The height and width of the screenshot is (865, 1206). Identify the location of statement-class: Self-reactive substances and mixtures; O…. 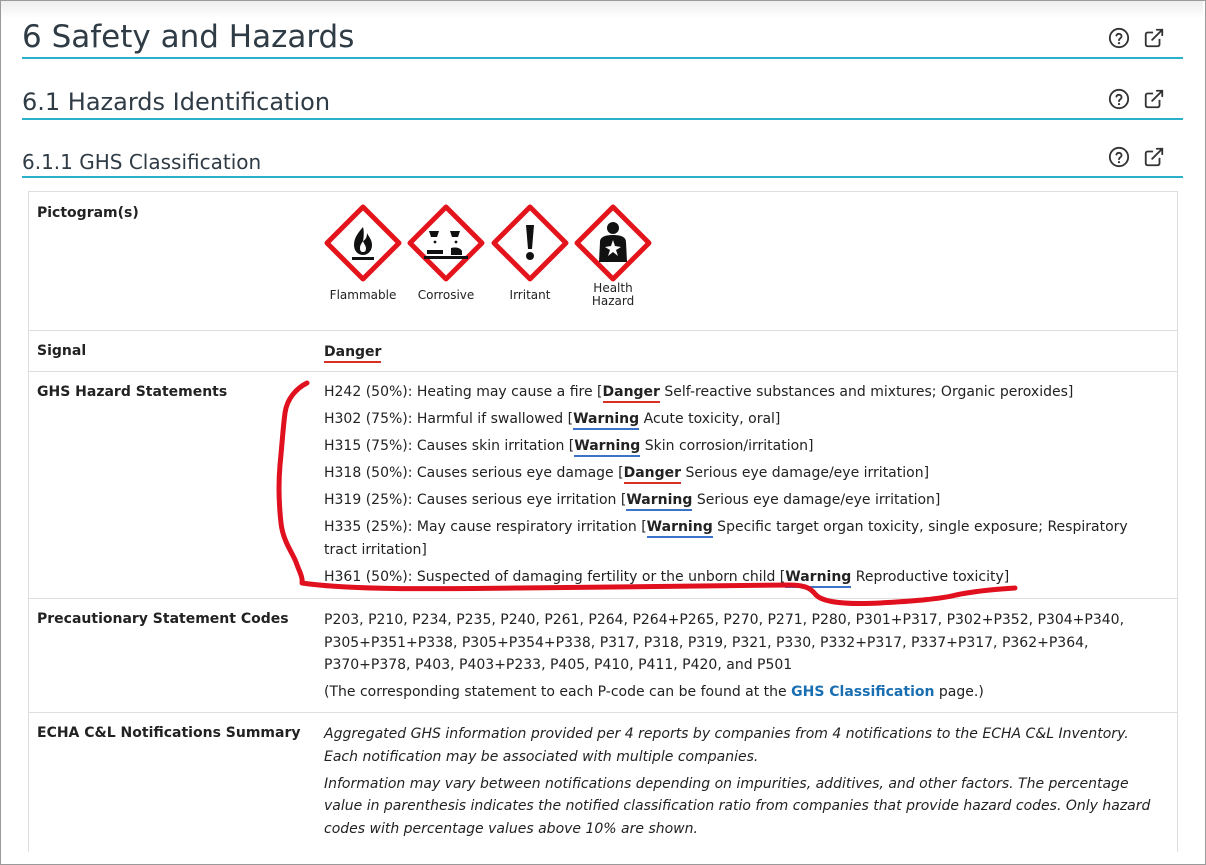
(866, 392).